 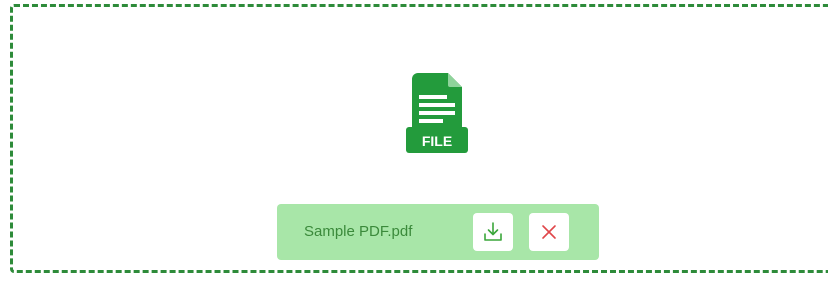 I want to click on close-icon, so click(x=549, y=232).